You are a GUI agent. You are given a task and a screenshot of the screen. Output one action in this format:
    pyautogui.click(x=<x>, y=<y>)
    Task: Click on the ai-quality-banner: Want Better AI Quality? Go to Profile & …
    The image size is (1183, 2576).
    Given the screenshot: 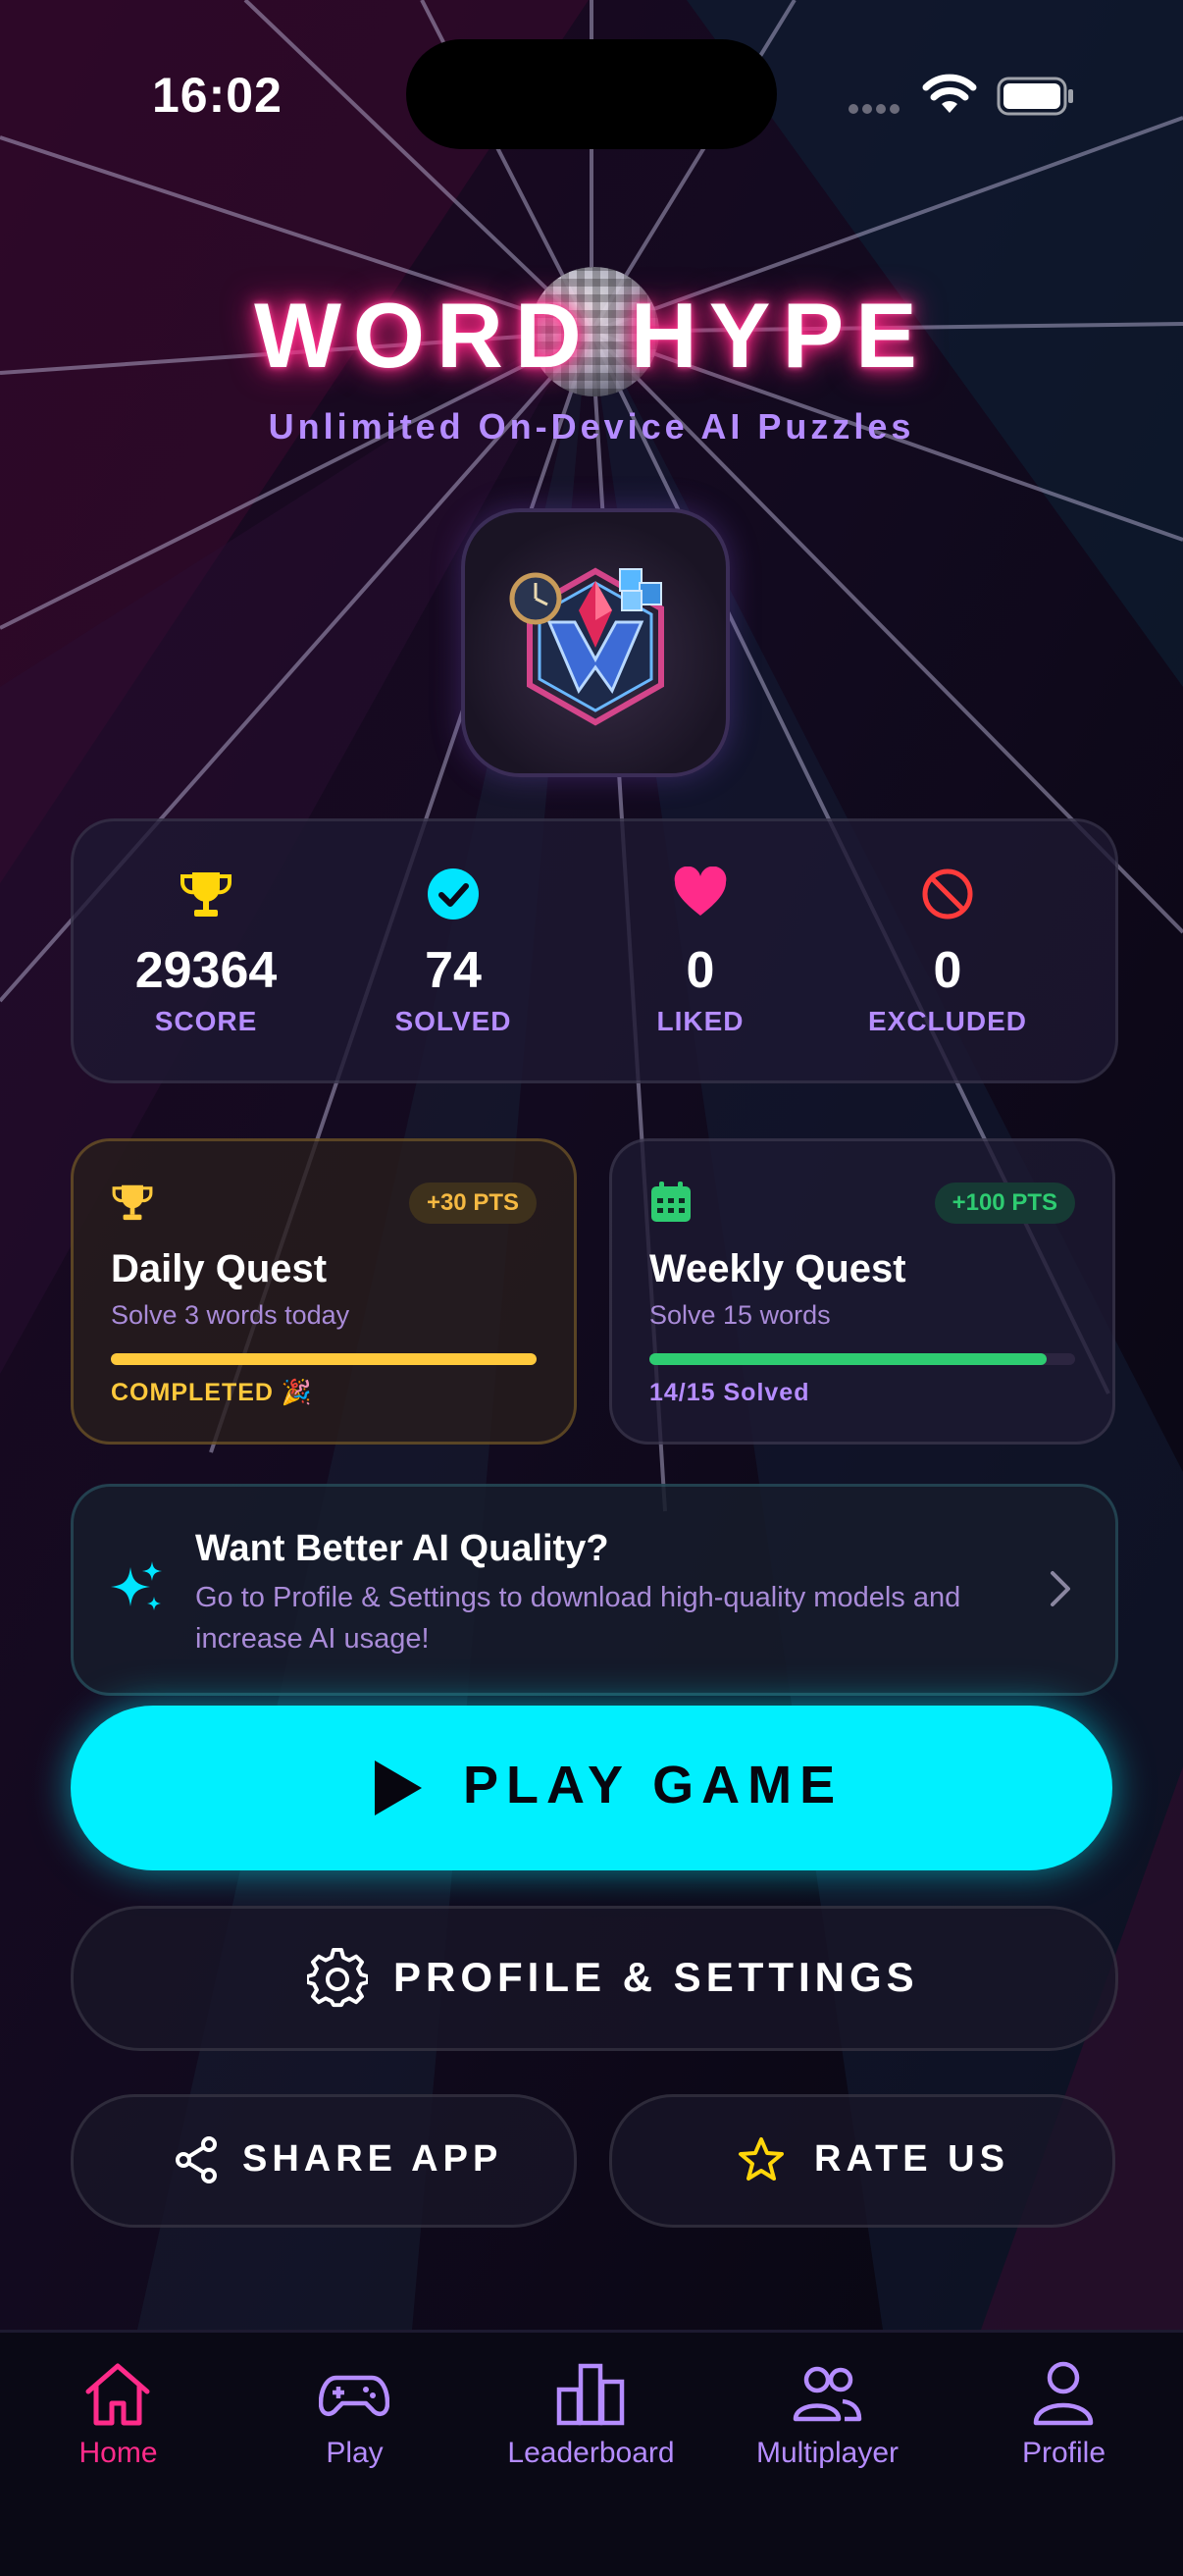 What is the action you would take?
    pyautogui.click(x=595, y=1590)
    